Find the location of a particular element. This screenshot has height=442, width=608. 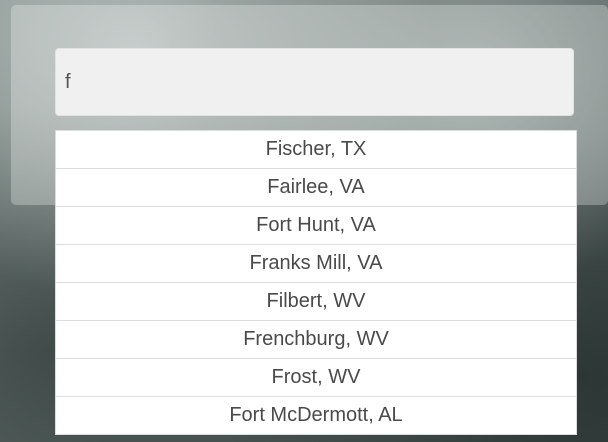

suggestion-item: Frost, WV is located at coordinates (316, 378).